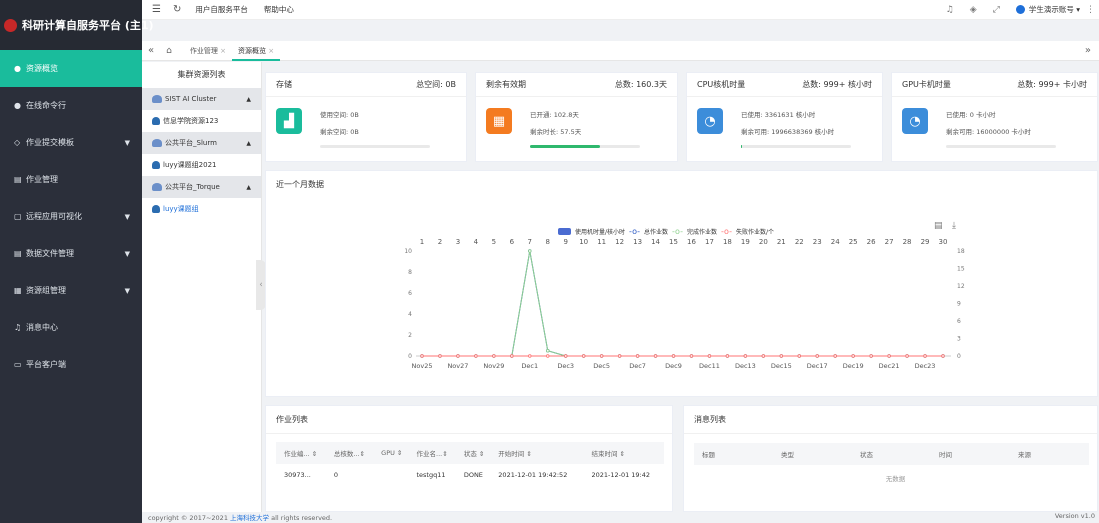 The width and height of the screenshot is (1099, 523). What do you see at coordinates (473, 453) in the screenshot?
I see `column-header: 状态 ⇕` at bounding box center [473, 453].